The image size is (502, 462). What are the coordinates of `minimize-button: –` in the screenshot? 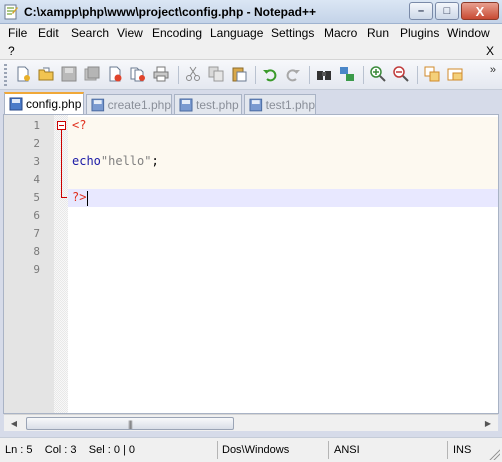 It's located at (421, 11).